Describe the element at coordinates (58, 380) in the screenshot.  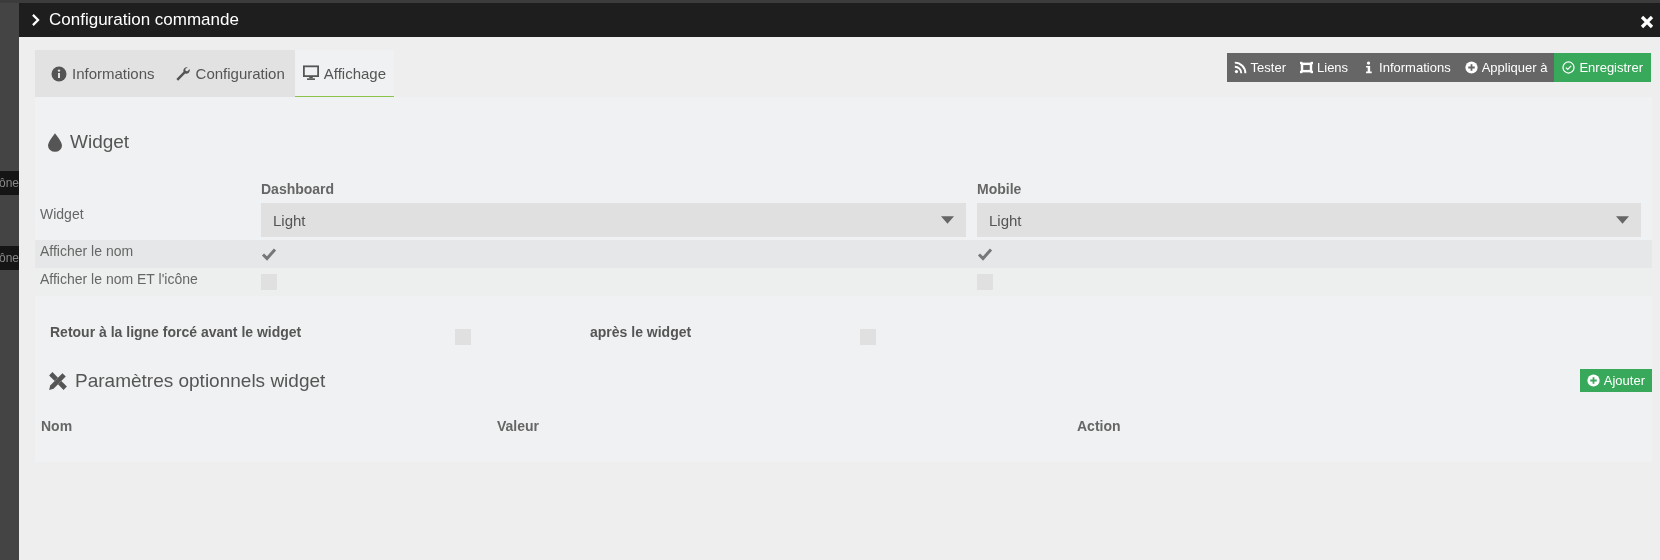
I see `pencil-ruler-icon` at that location.